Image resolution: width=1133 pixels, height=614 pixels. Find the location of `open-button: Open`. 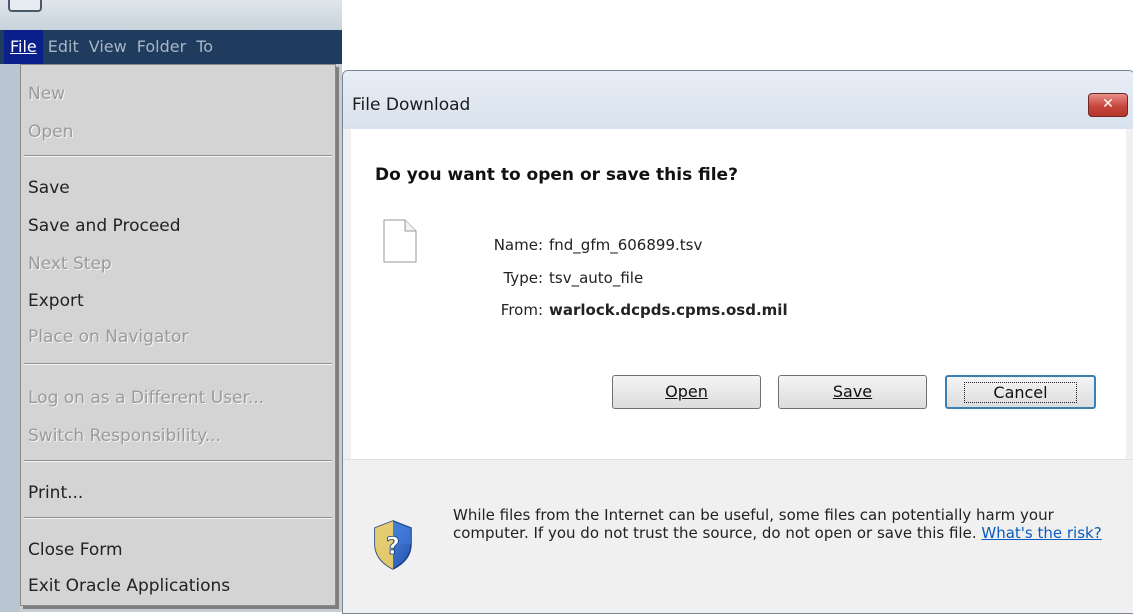

open-button: Open is located at coordinates (686, 392).